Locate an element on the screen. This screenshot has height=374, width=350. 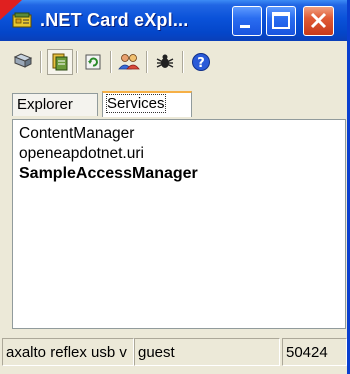
minimize-icon is located at coordinates (245, 26).